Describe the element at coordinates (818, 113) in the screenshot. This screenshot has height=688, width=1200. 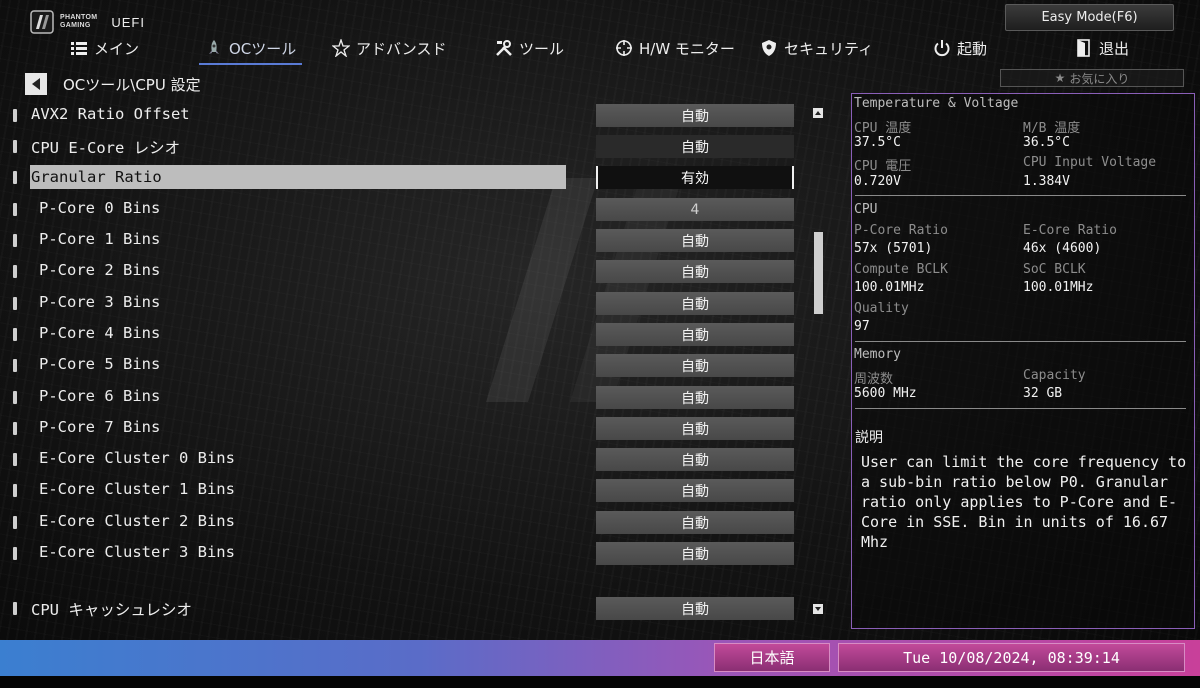
I see `scroll-up-arrow-icon` at that location.